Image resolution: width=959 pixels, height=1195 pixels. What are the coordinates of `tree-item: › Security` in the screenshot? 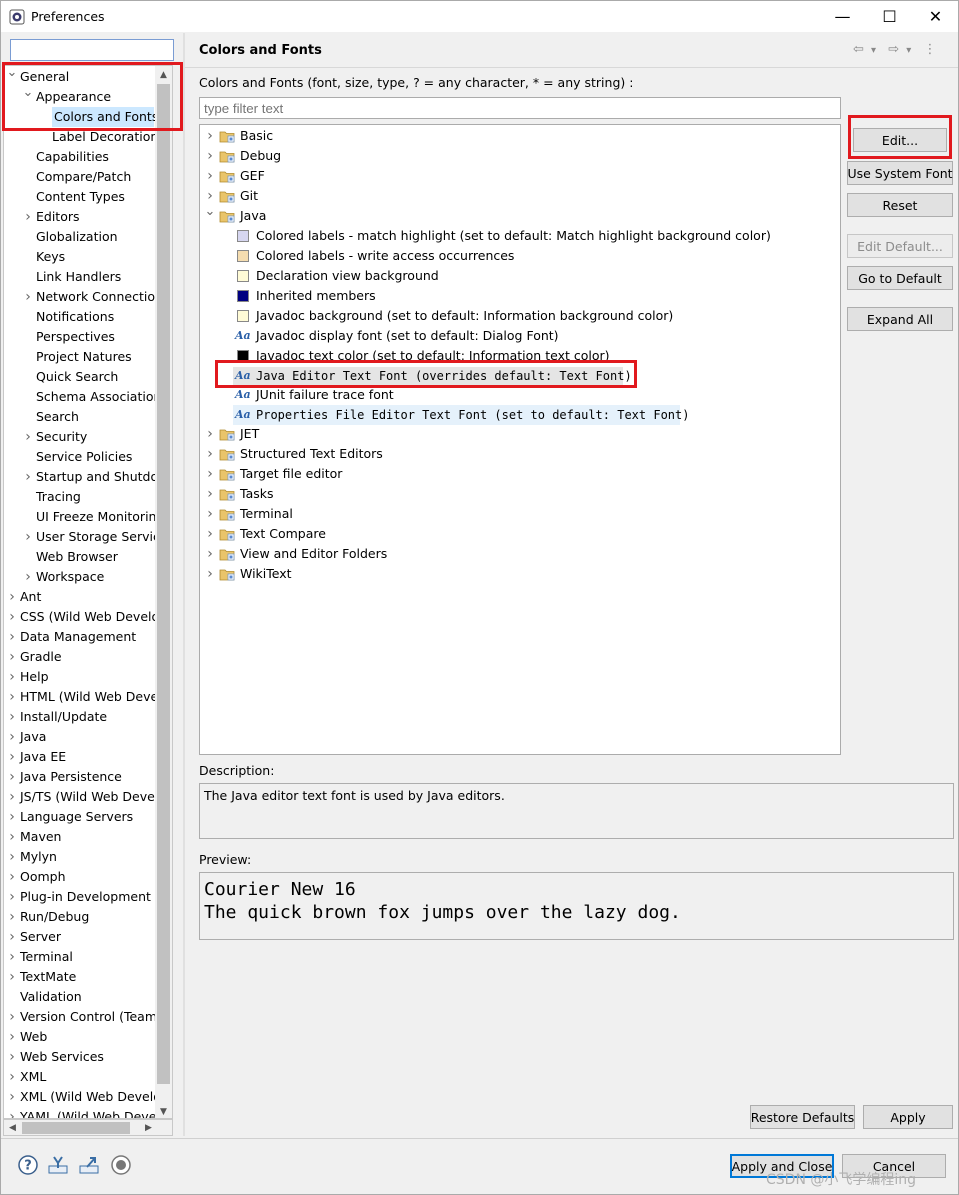 It's located at (80, 437).